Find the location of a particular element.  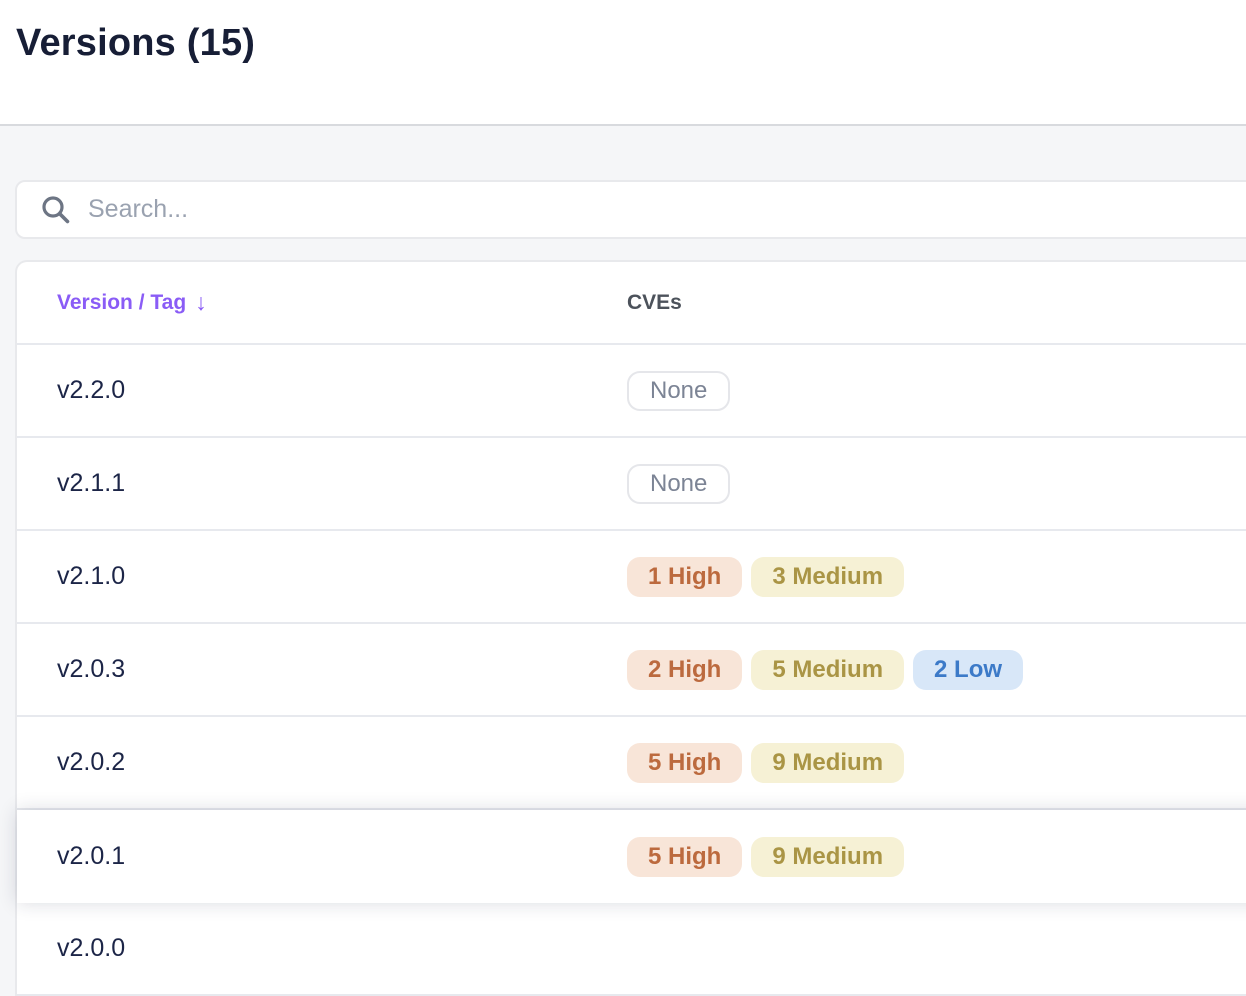

cve-badge-high: 2 High is located at coordinates (685, 669).